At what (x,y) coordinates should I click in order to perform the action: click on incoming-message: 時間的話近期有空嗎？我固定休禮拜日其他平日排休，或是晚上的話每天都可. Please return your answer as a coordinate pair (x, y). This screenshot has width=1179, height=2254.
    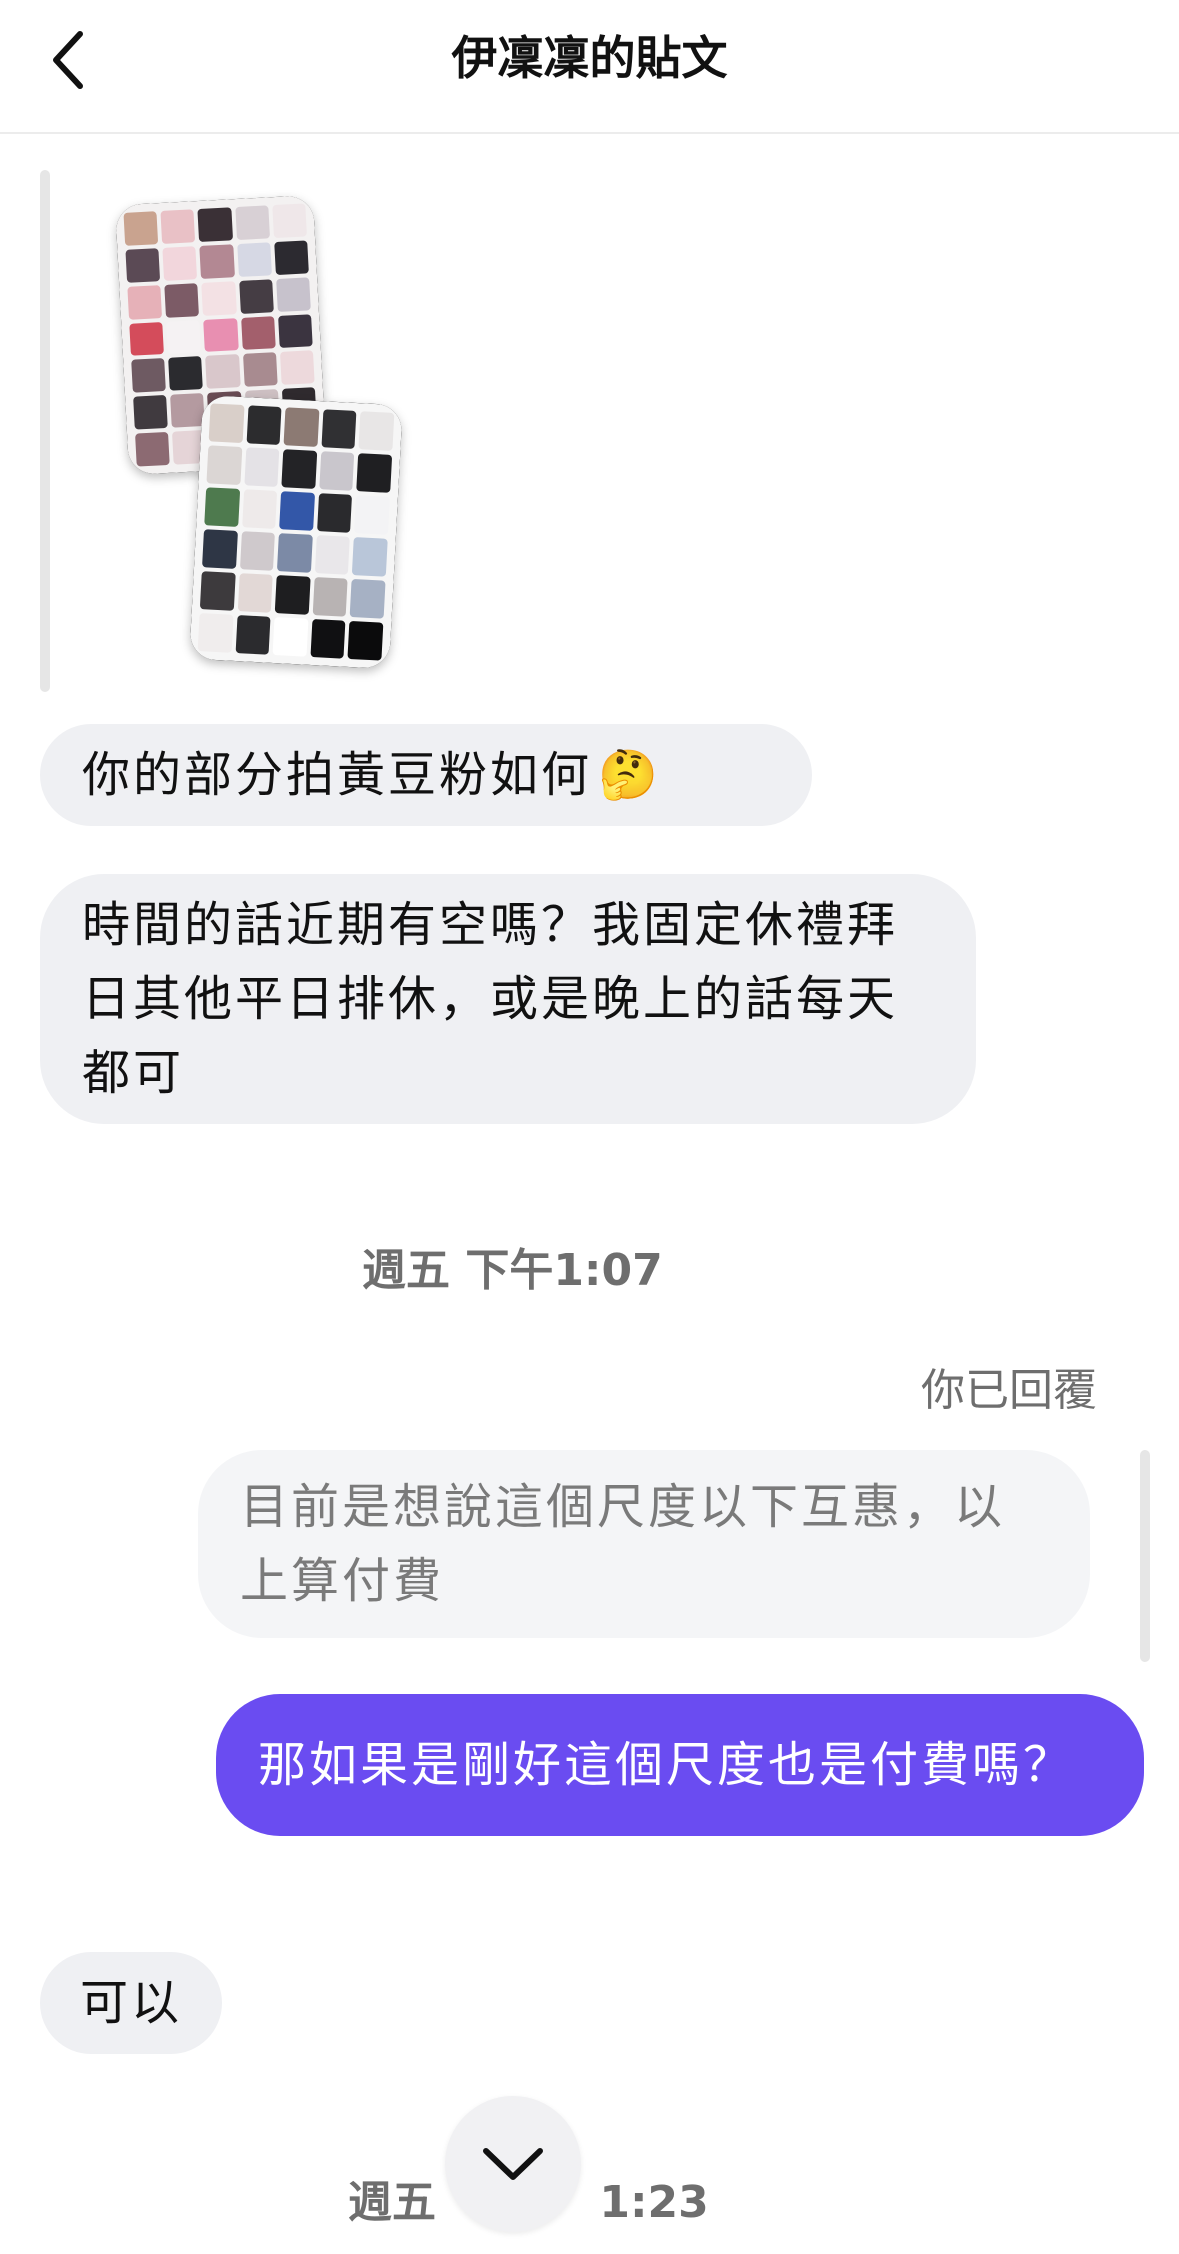
    Looking at the image, I should click on (508, 999).